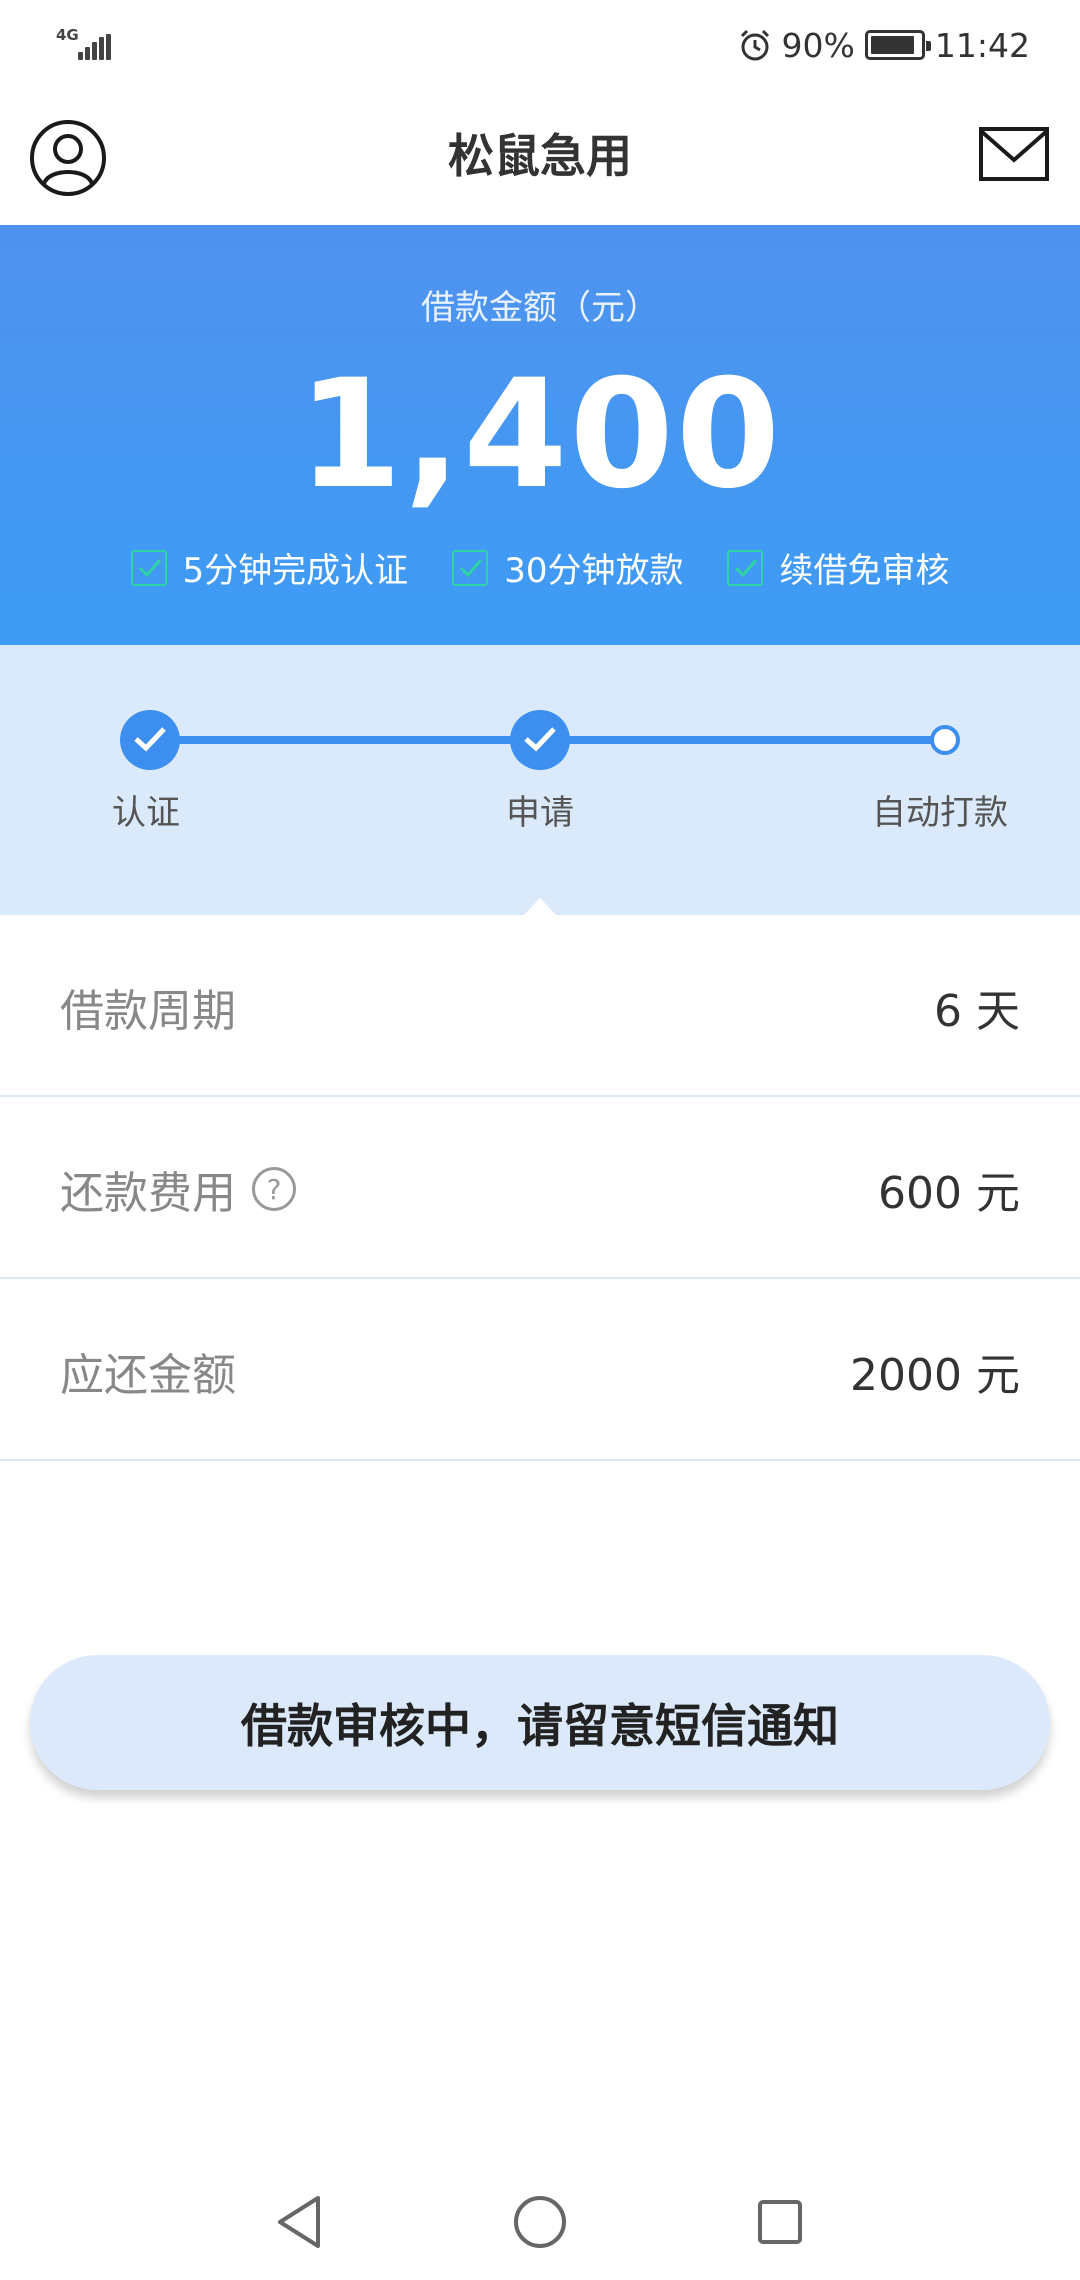 The width and height of the screenshot is (1080, 2280). I want to click on back-button, so click(300, 2222).